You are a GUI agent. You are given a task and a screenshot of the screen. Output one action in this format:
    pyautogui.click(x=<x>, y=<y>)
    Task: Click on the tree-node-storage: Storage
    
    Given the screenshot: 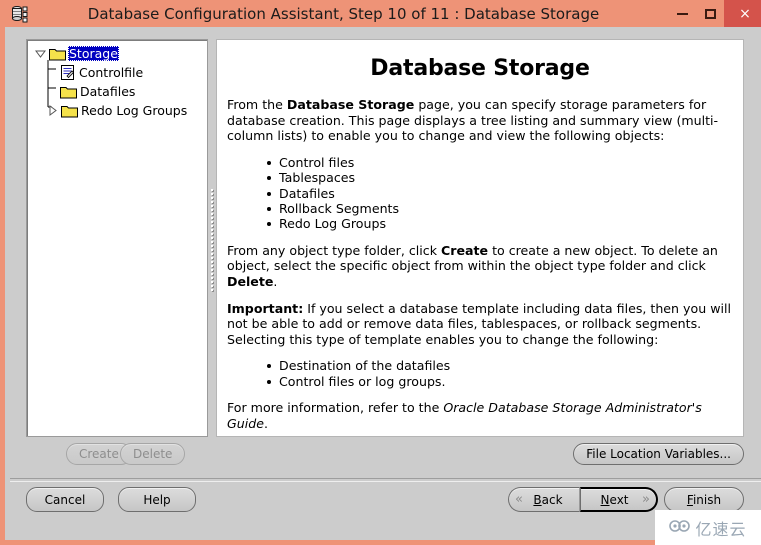 What is the action you would take?
    pyautogui.click(x=119, y=53)
    